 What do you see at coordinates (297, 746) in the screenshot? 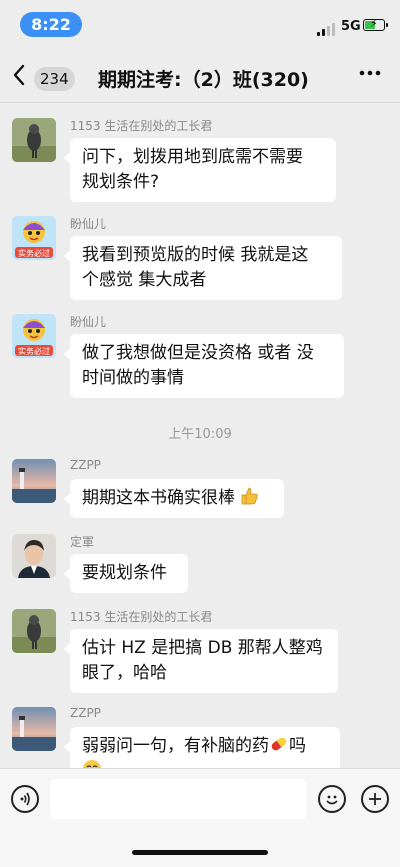
I see `message-line: 吗` at bounding box center [297, 746].